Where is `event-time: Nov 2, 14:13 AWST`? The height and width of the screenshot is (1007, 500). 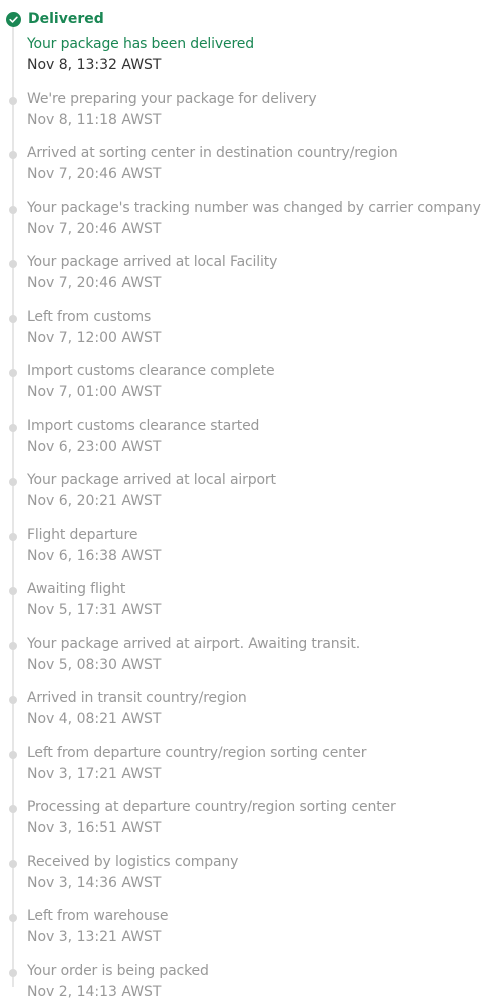
event-time: Nov 2, 14:13 AWST is located at coordinates (94, 992).